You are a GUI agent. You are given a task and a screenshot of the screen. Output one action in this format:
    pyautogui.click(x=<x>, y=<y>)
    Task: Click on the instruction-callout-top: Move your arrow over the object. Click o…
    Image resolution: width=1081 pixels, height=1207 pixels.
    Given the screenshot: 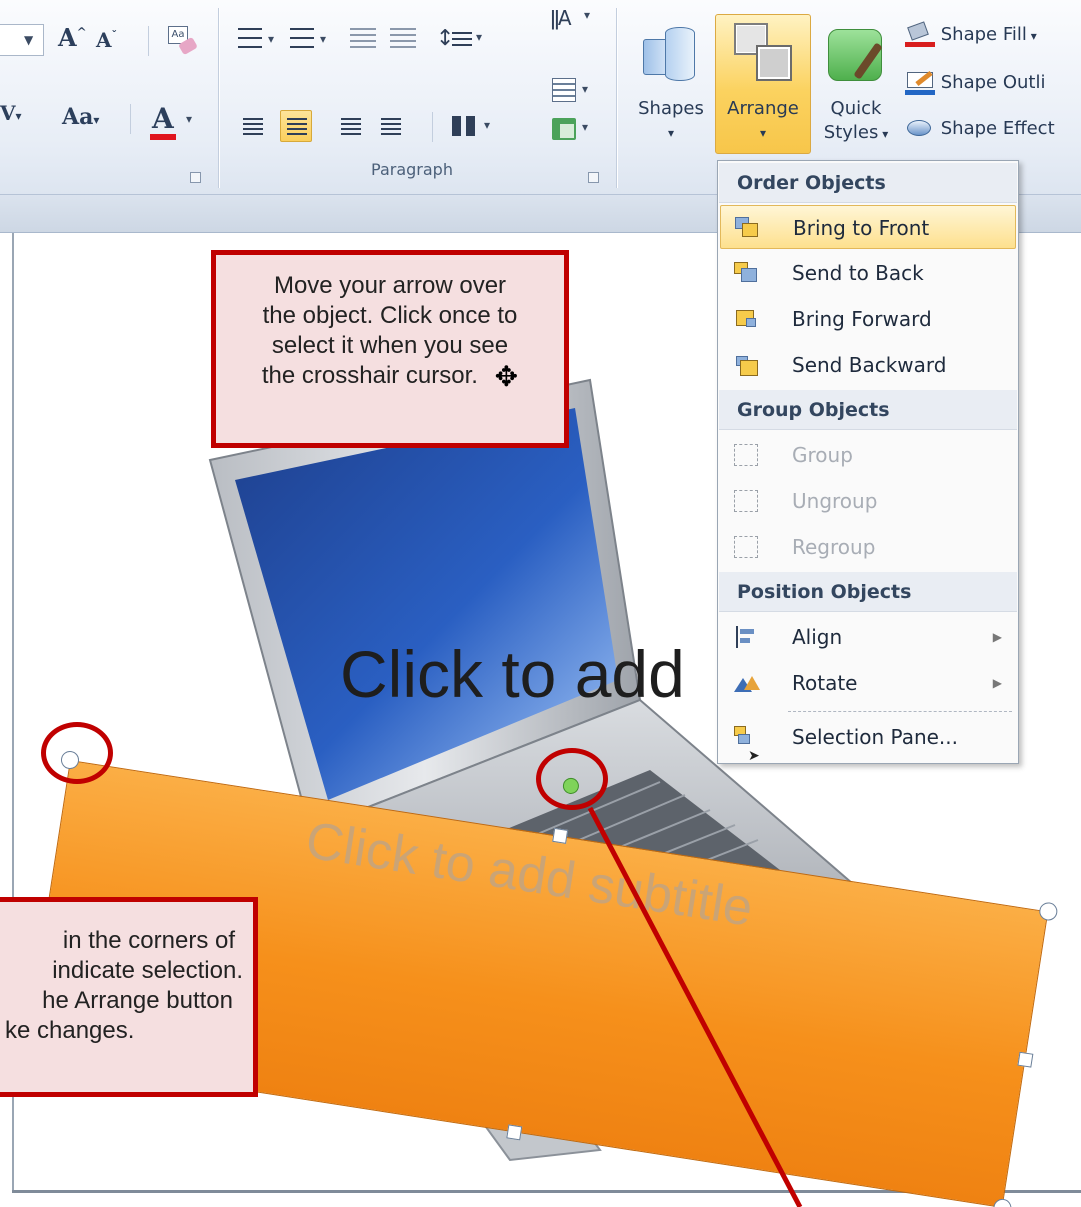 What is the action you would take?
    pyautogui.click(x=390, y=349)
    